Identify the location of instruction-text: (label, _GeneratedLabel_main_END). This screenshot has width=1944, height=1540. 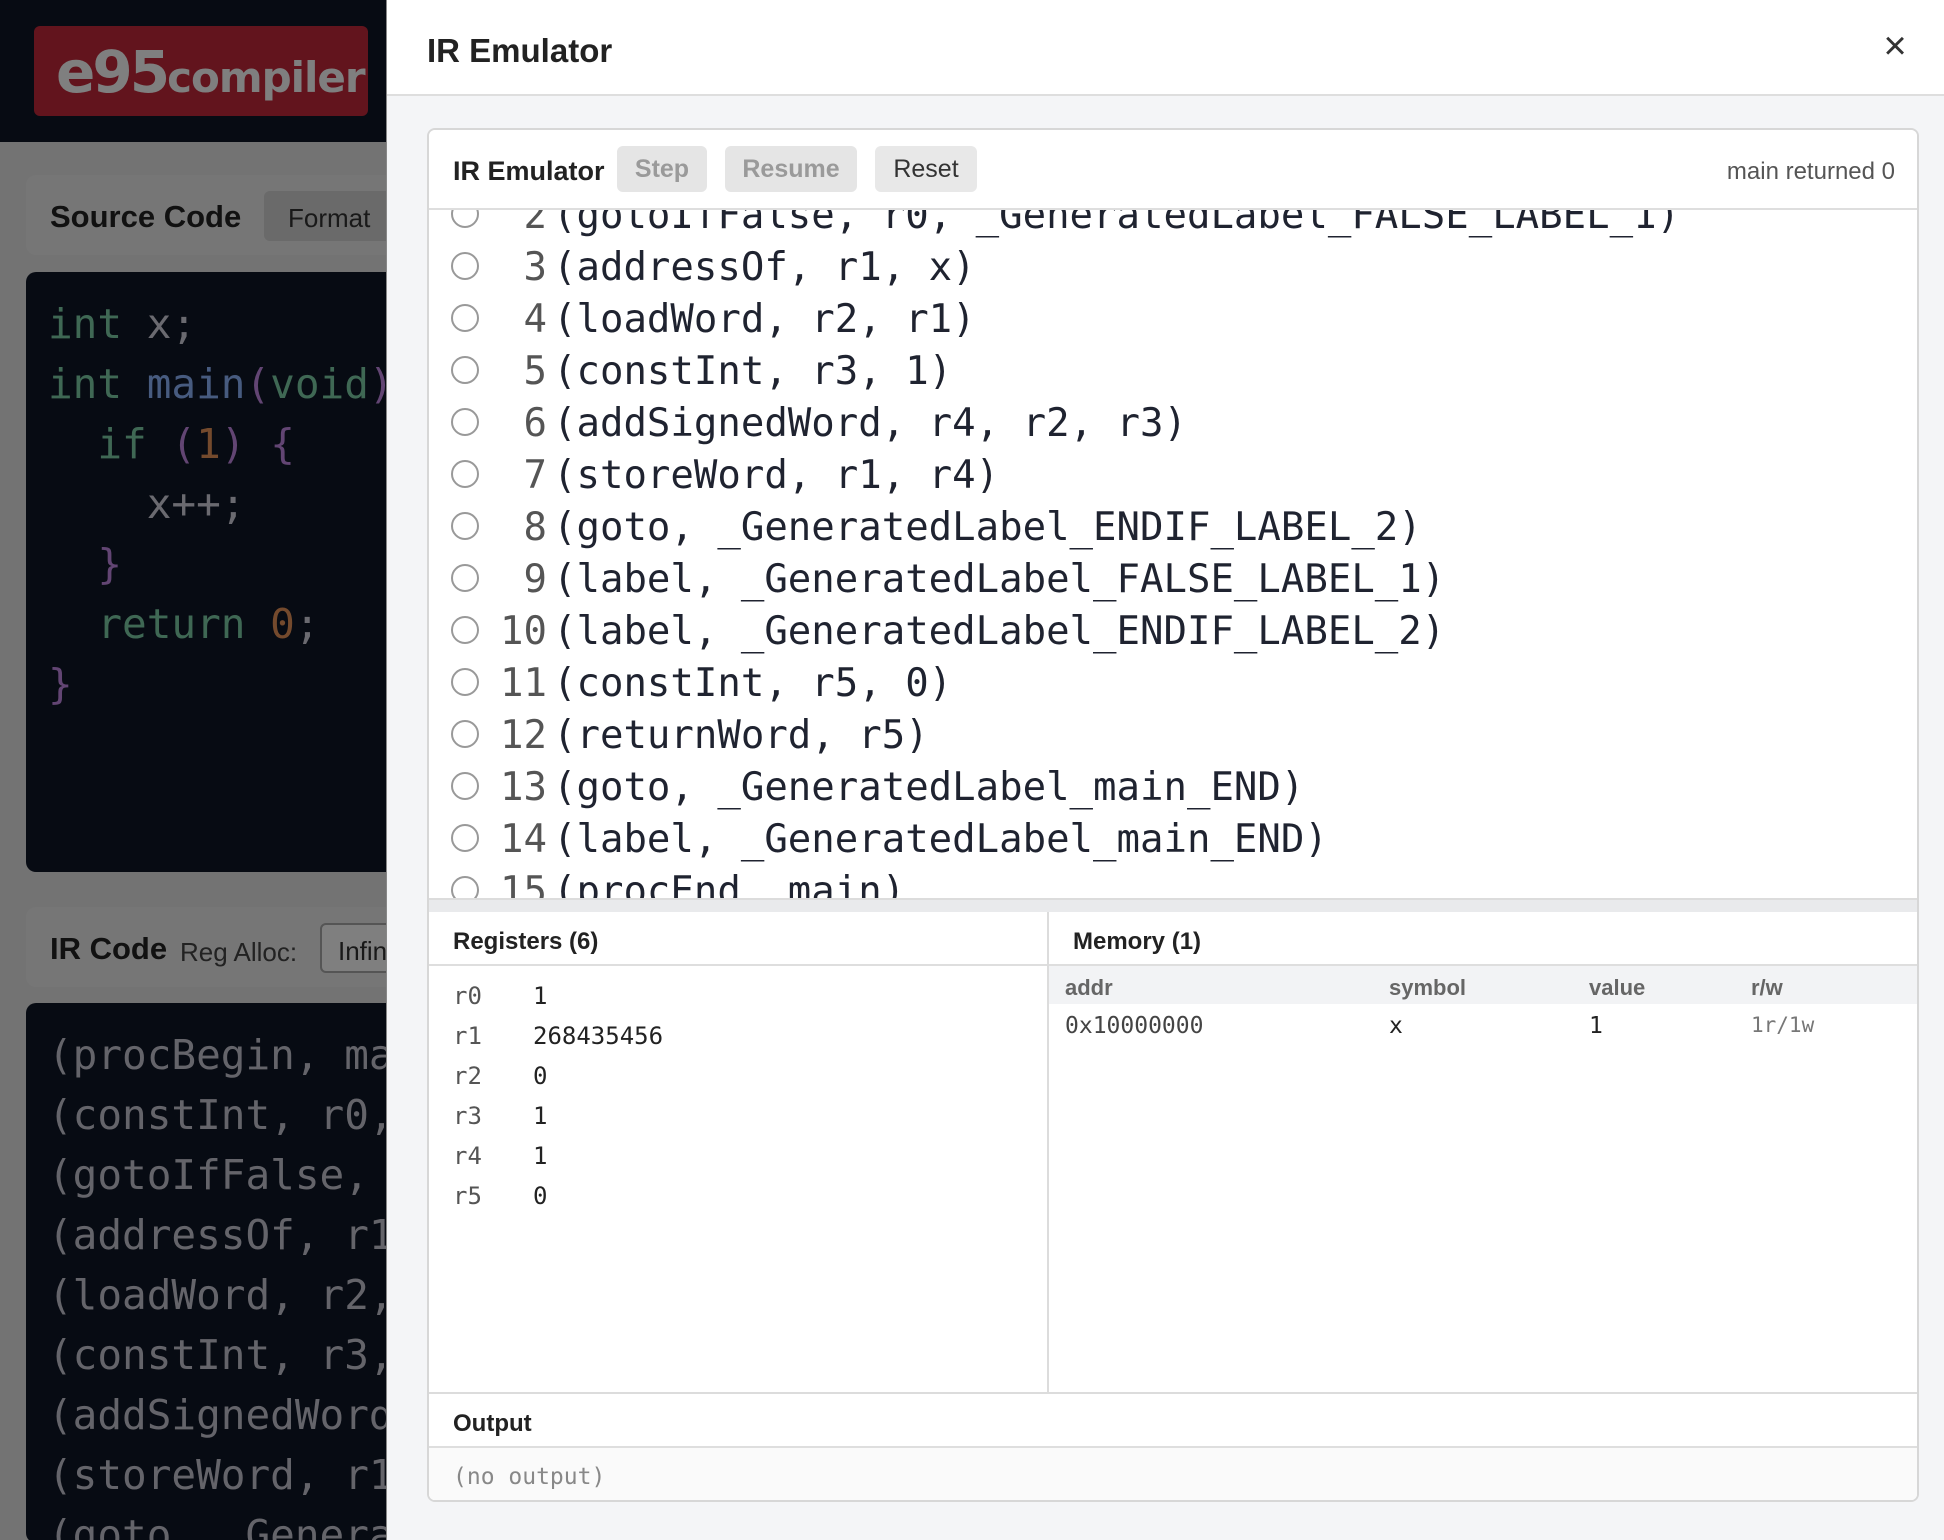
(940, 839).